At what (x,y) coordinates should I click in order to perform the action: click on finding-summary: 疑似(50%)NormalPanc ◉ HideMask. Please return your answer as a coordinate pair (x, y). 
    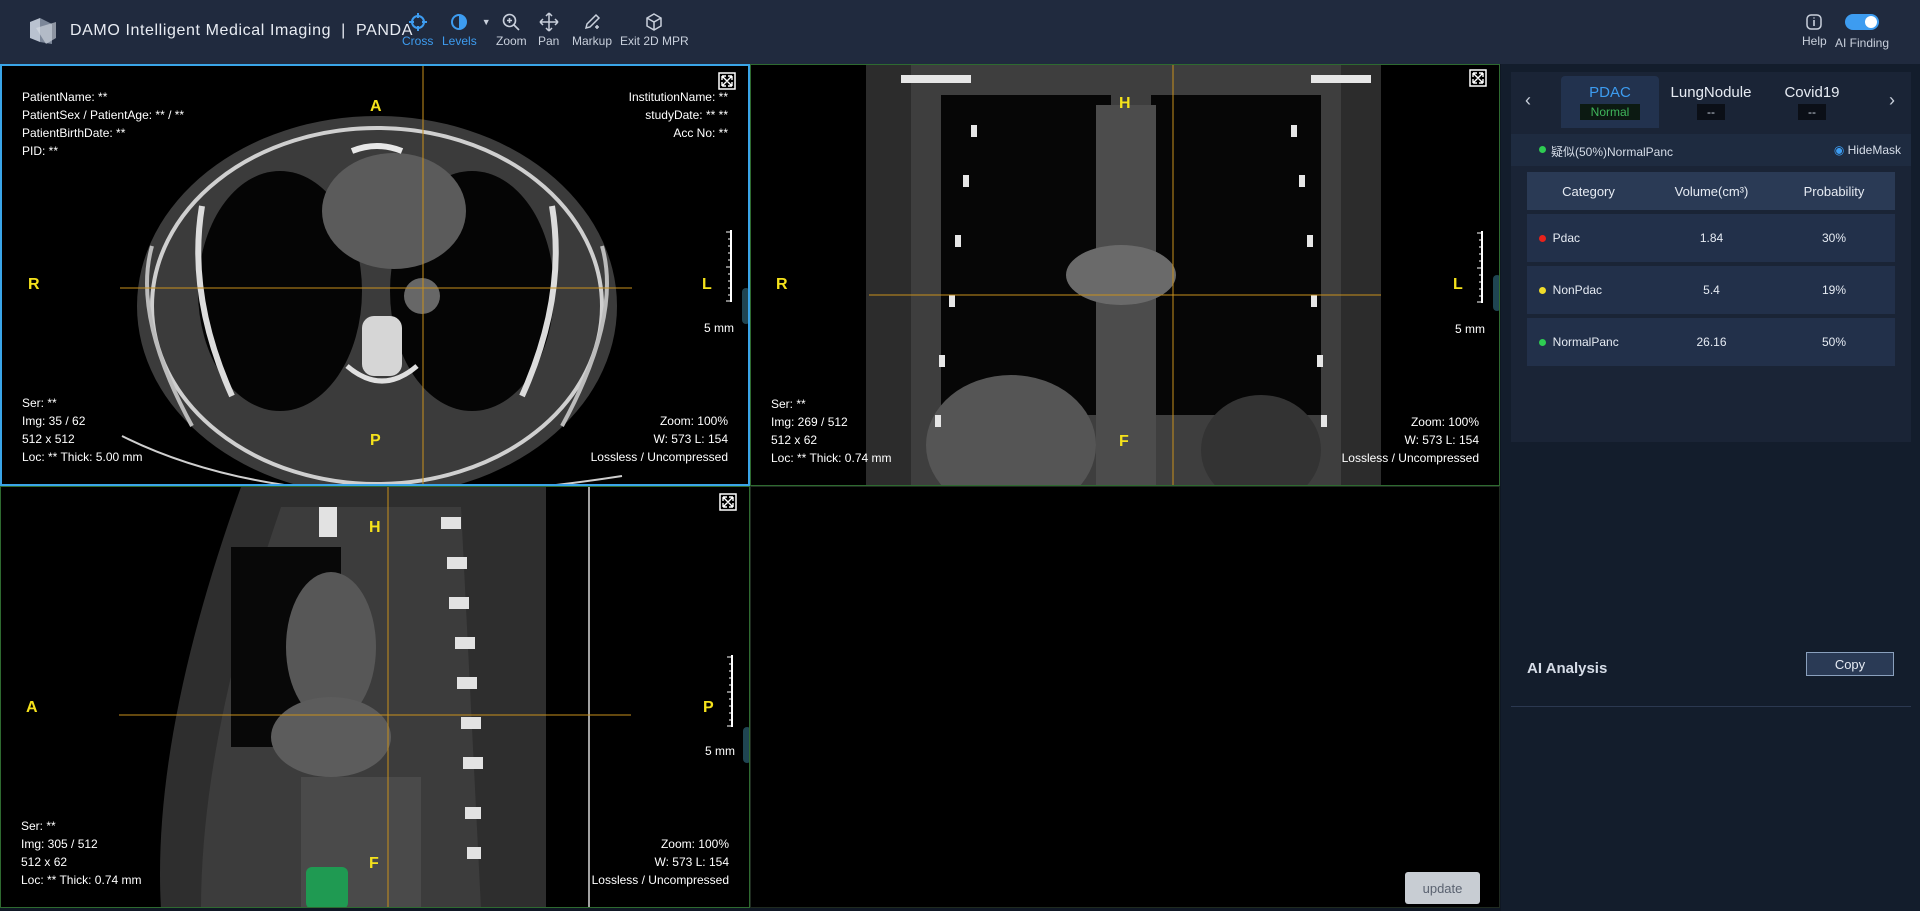
    Looking at the image, I should click on (1711, 150).